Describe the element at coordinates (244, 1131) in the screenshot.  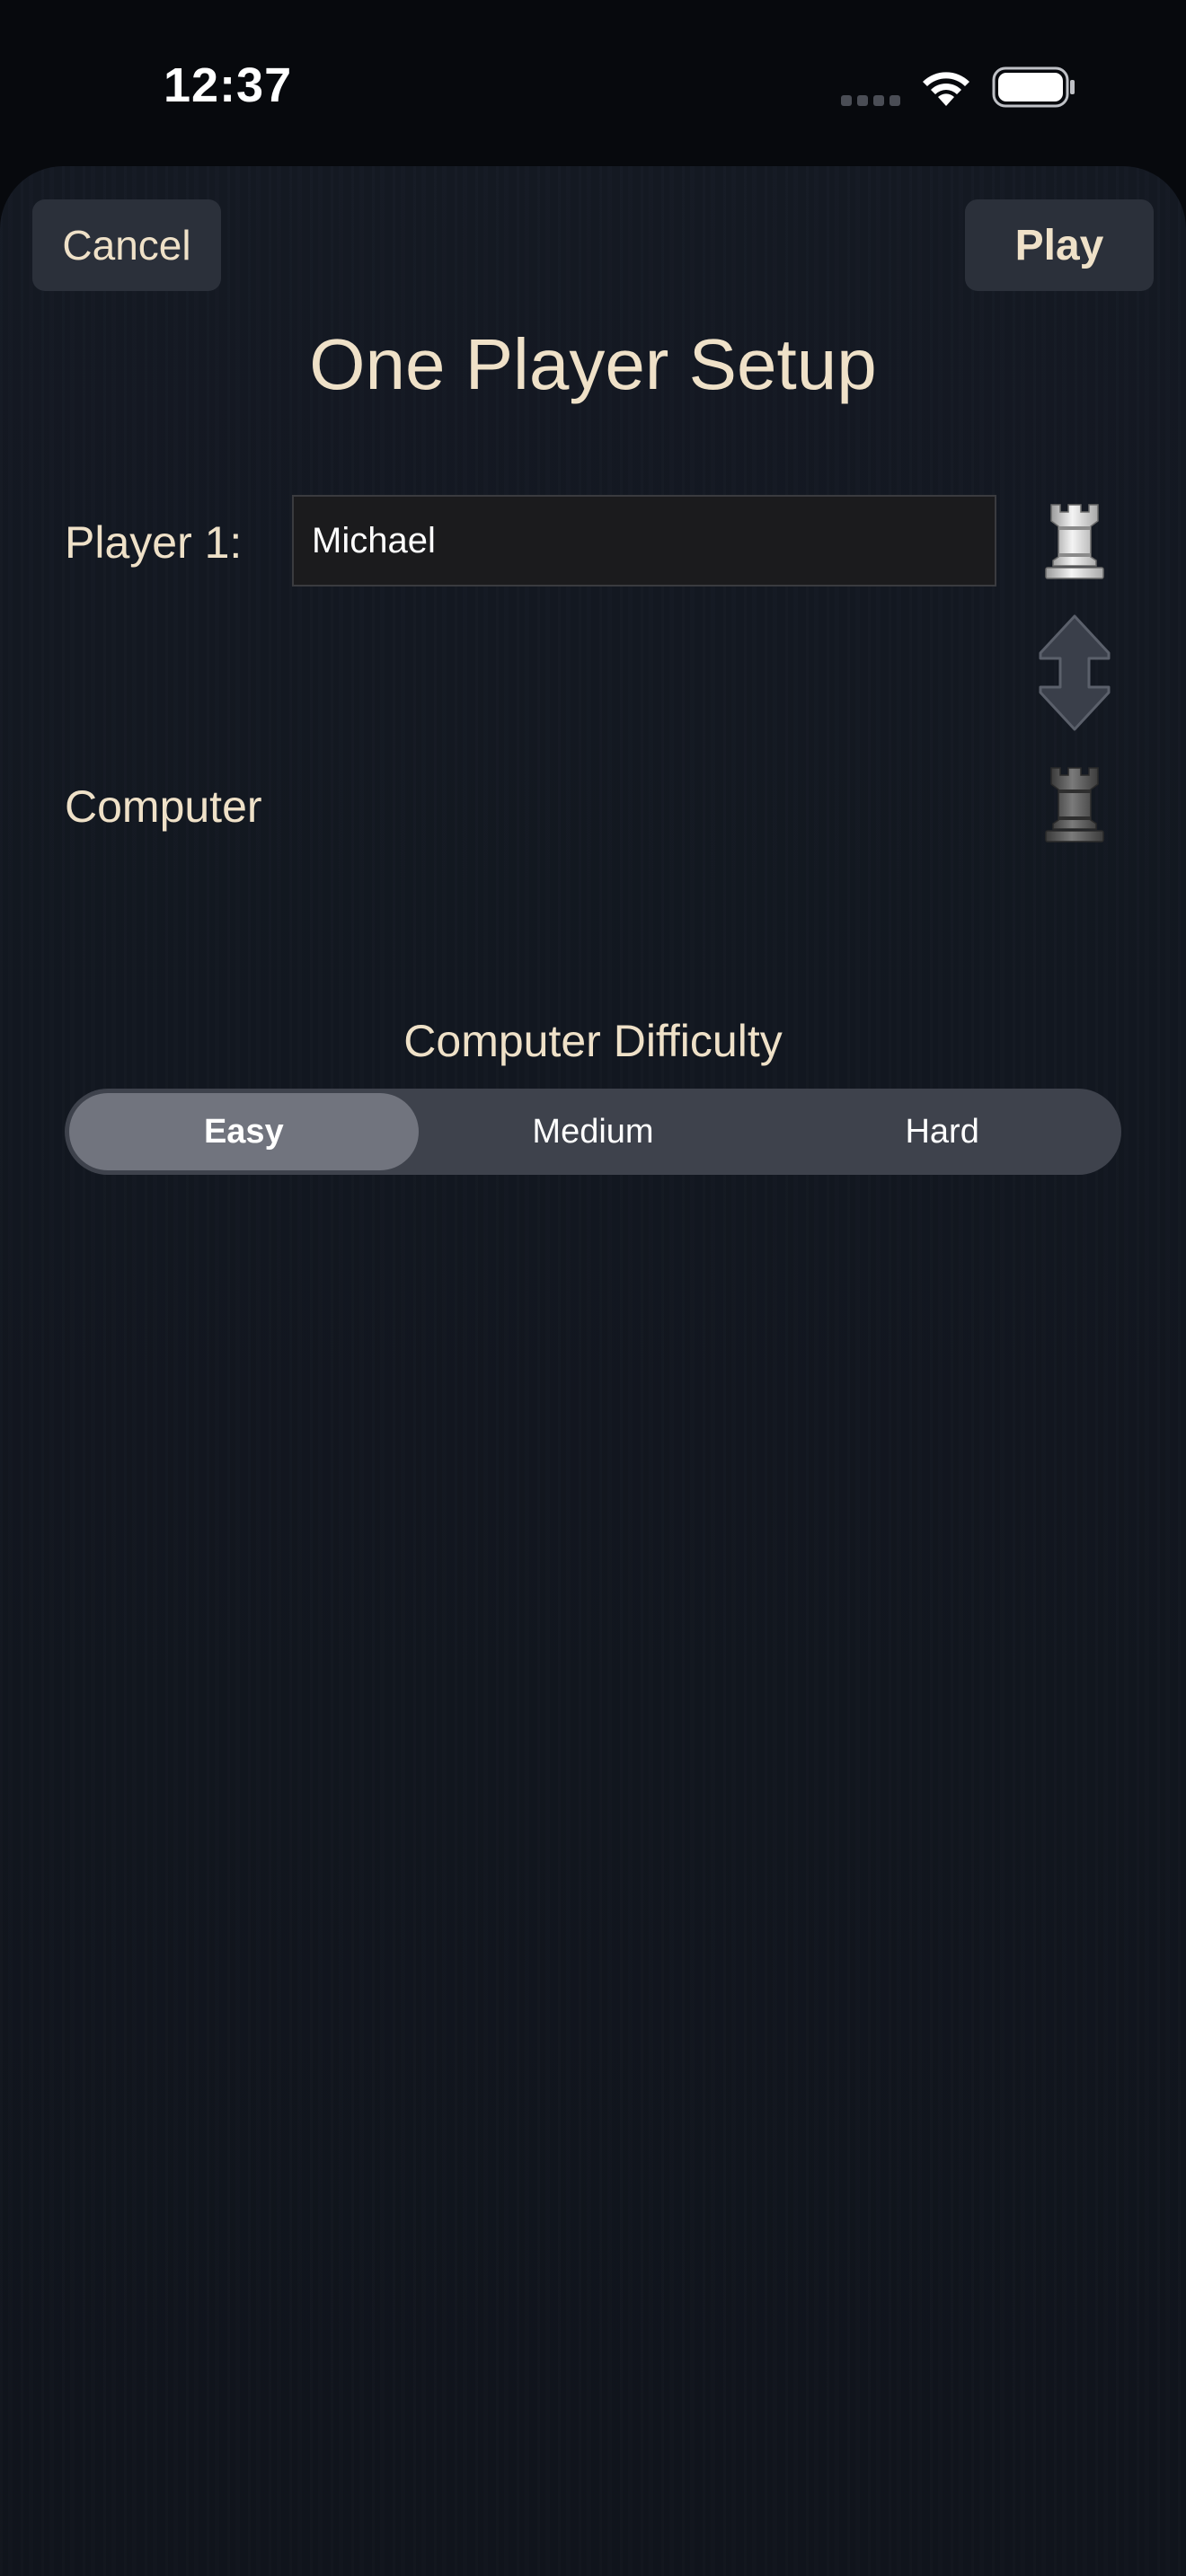
I see `segment-easy: Easy` at that location.